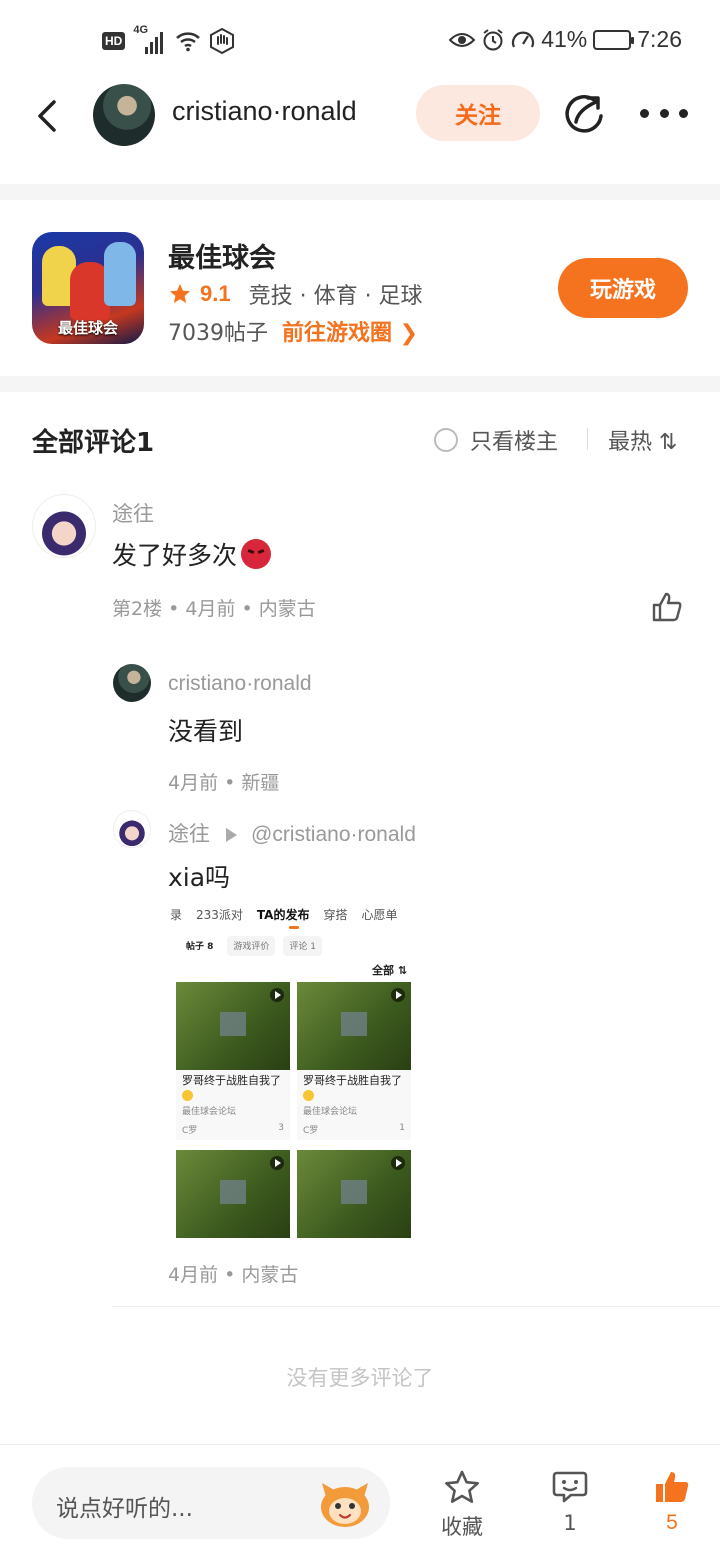 This screenshot has width=720, height=1560. I want to click on go-to-circle-link: 前往游戏圈 ❯, so click(350, 331).